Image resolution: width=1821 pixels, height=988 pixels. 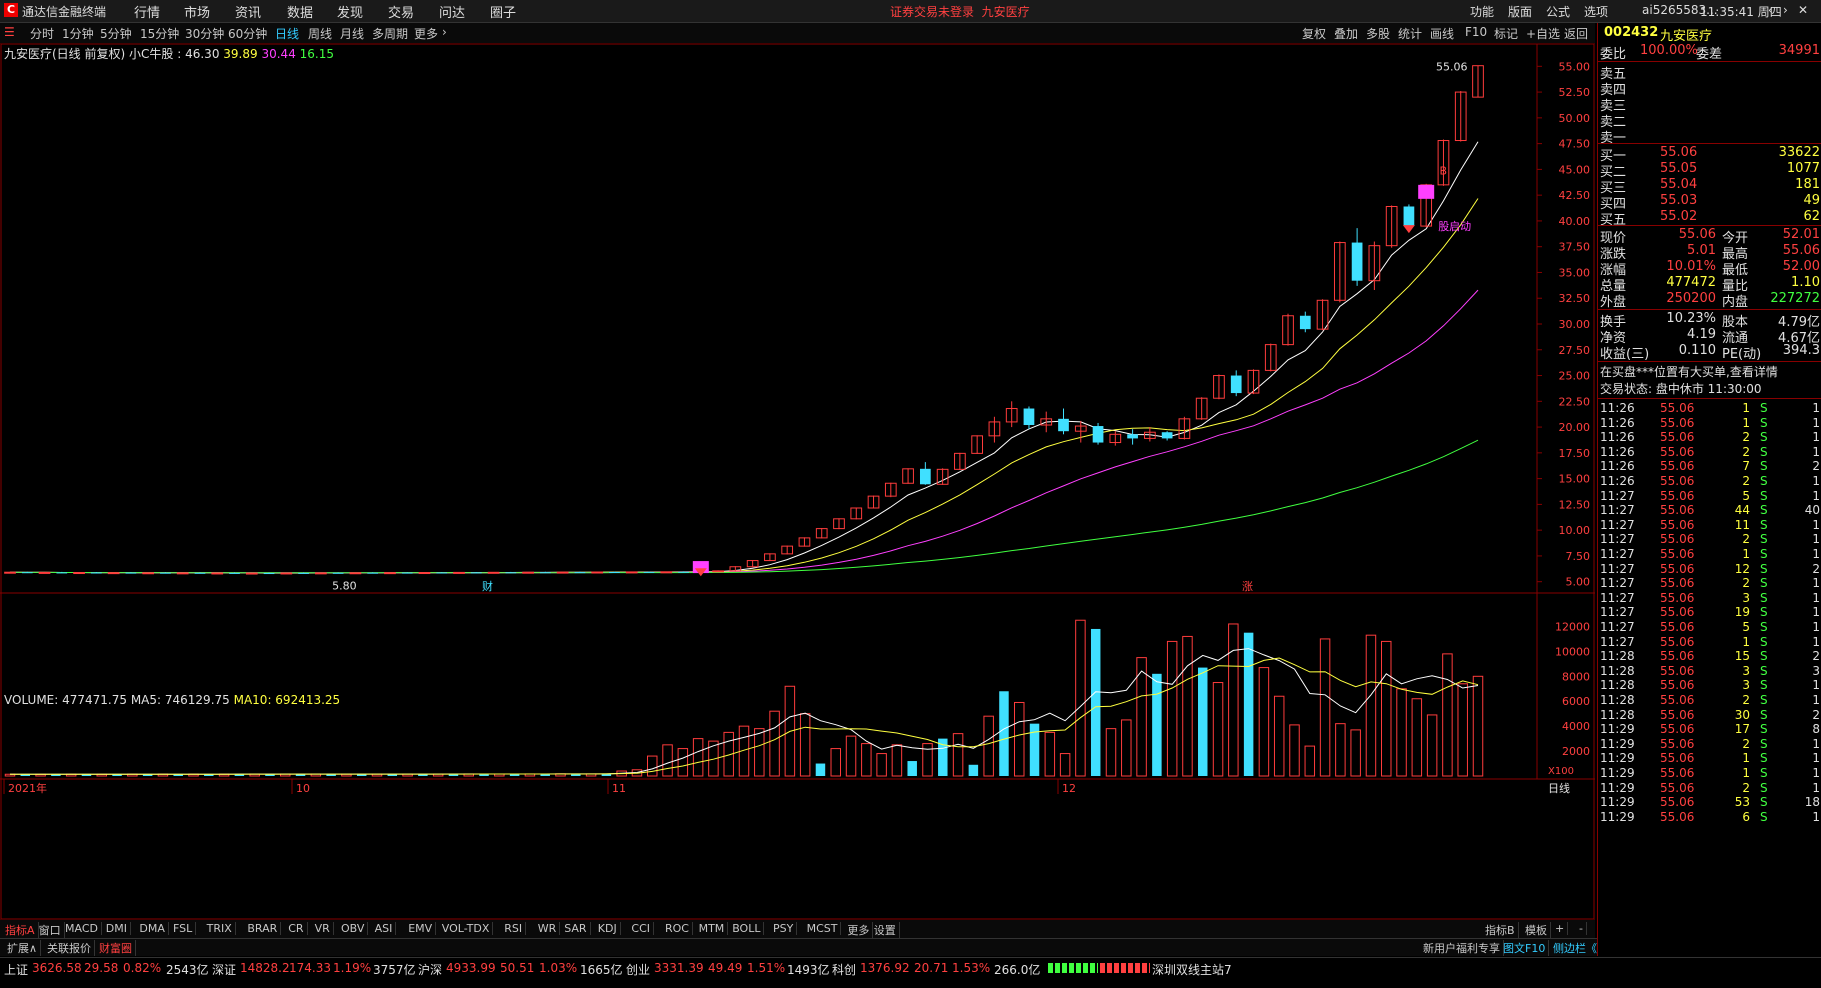 I want to click on volume-bar, so click(x=683, y=762).